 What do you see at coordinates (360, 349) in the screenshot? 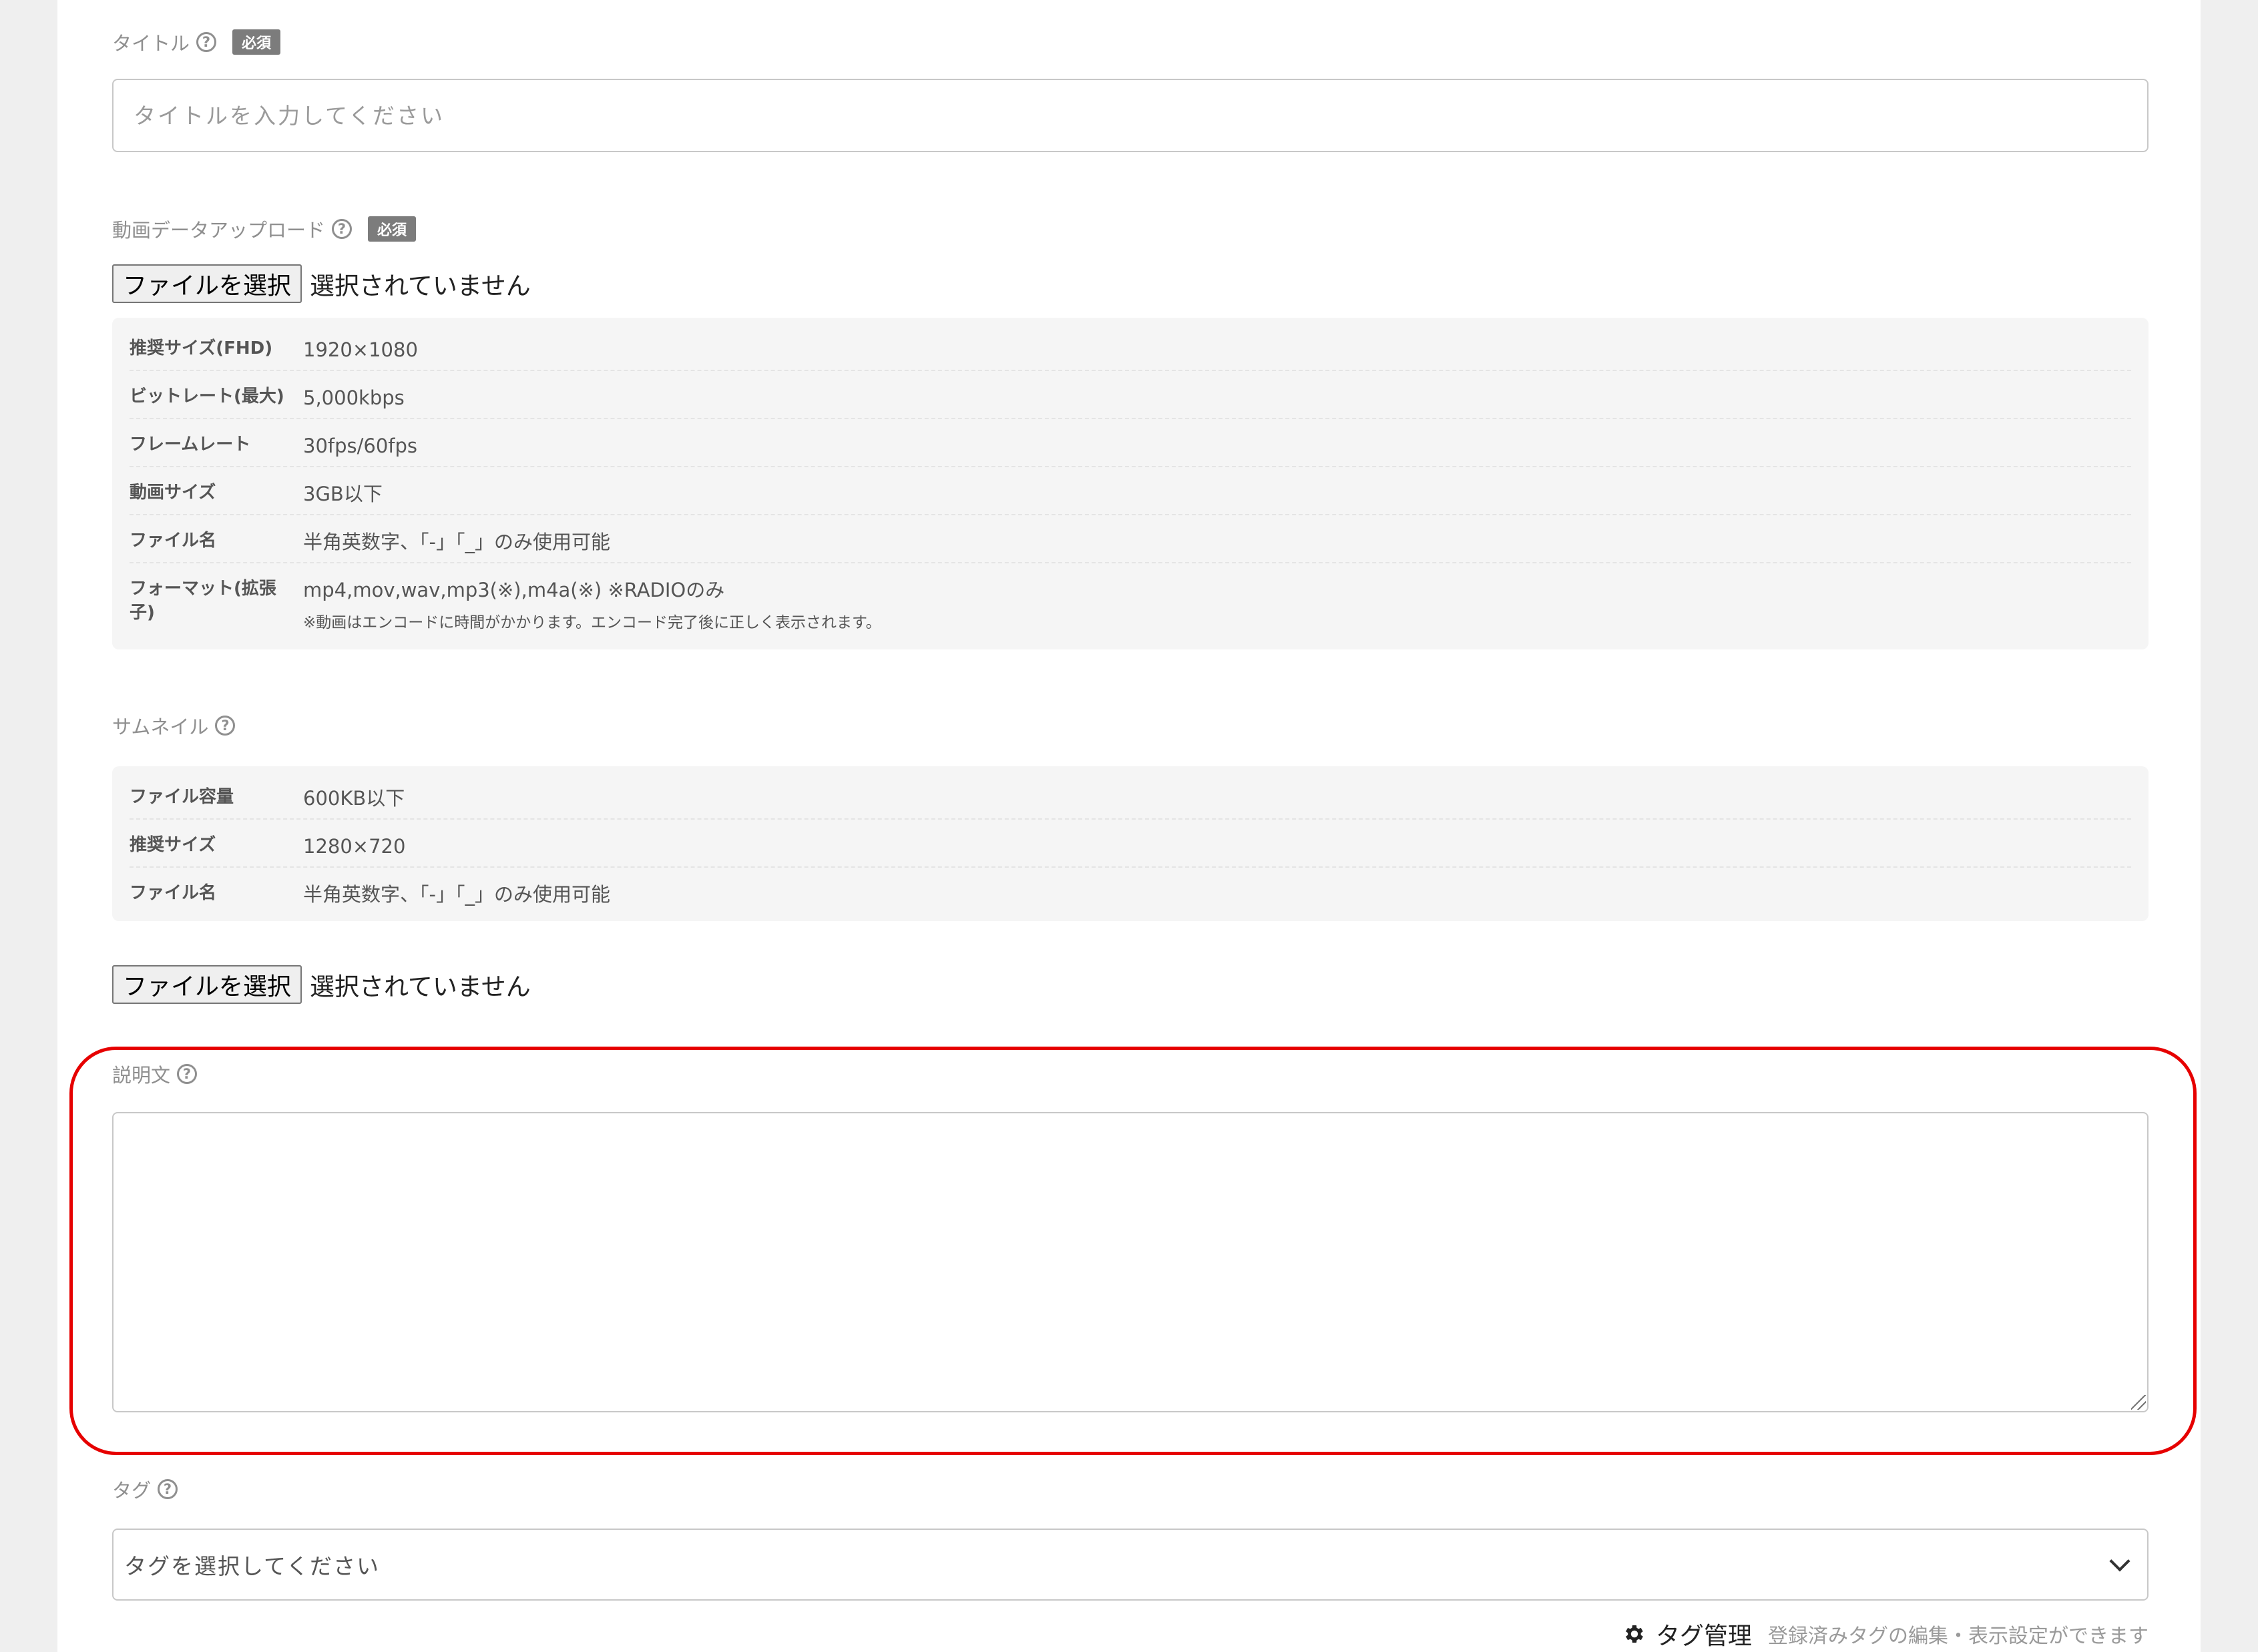
I see `spec-value: 1920×1080` at bounding box center [360, 349].